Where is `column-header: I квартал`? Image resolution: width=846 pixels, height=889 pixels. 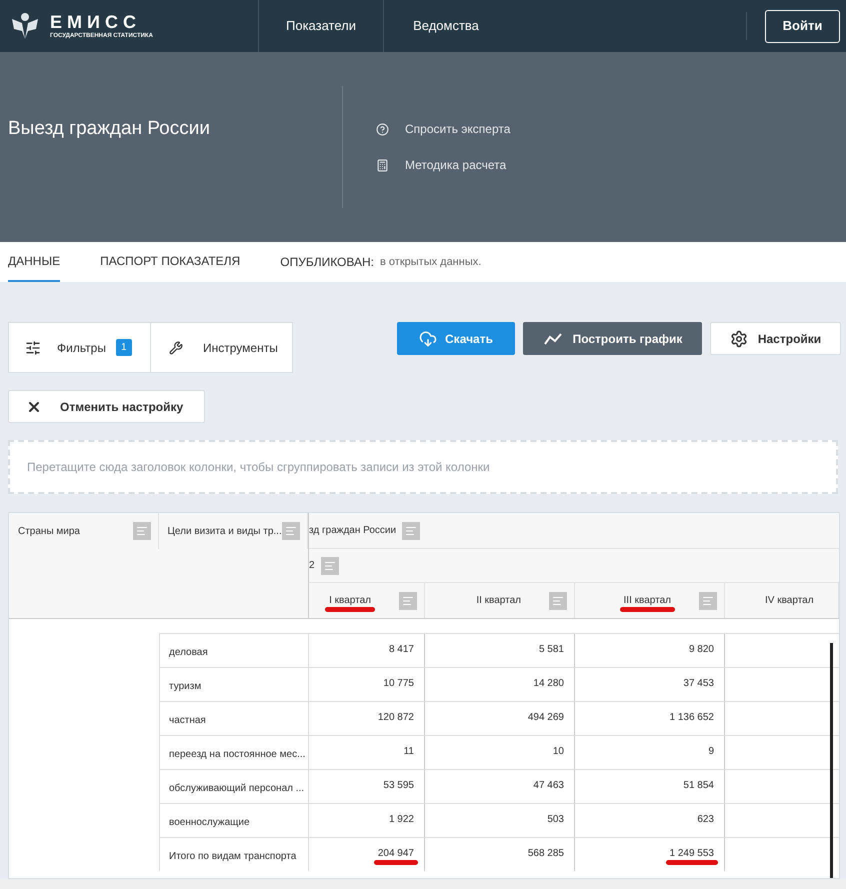
column-header: I квартал is located at coordinates (367, 600).